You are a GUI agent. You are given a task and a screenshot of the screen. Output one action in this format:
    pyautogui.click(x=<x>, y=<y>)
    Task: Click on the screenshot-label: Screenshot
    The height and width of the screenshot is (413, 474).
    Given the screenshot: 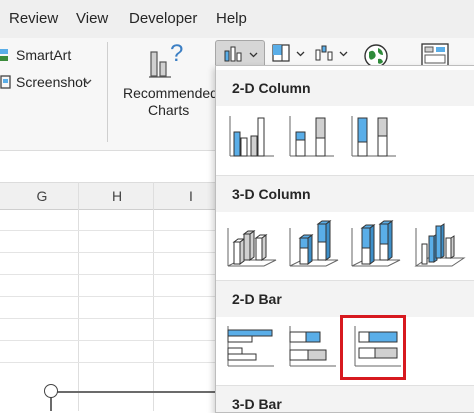 What is the action you would take?
    pyautogui.click(x=51, y=82)
    